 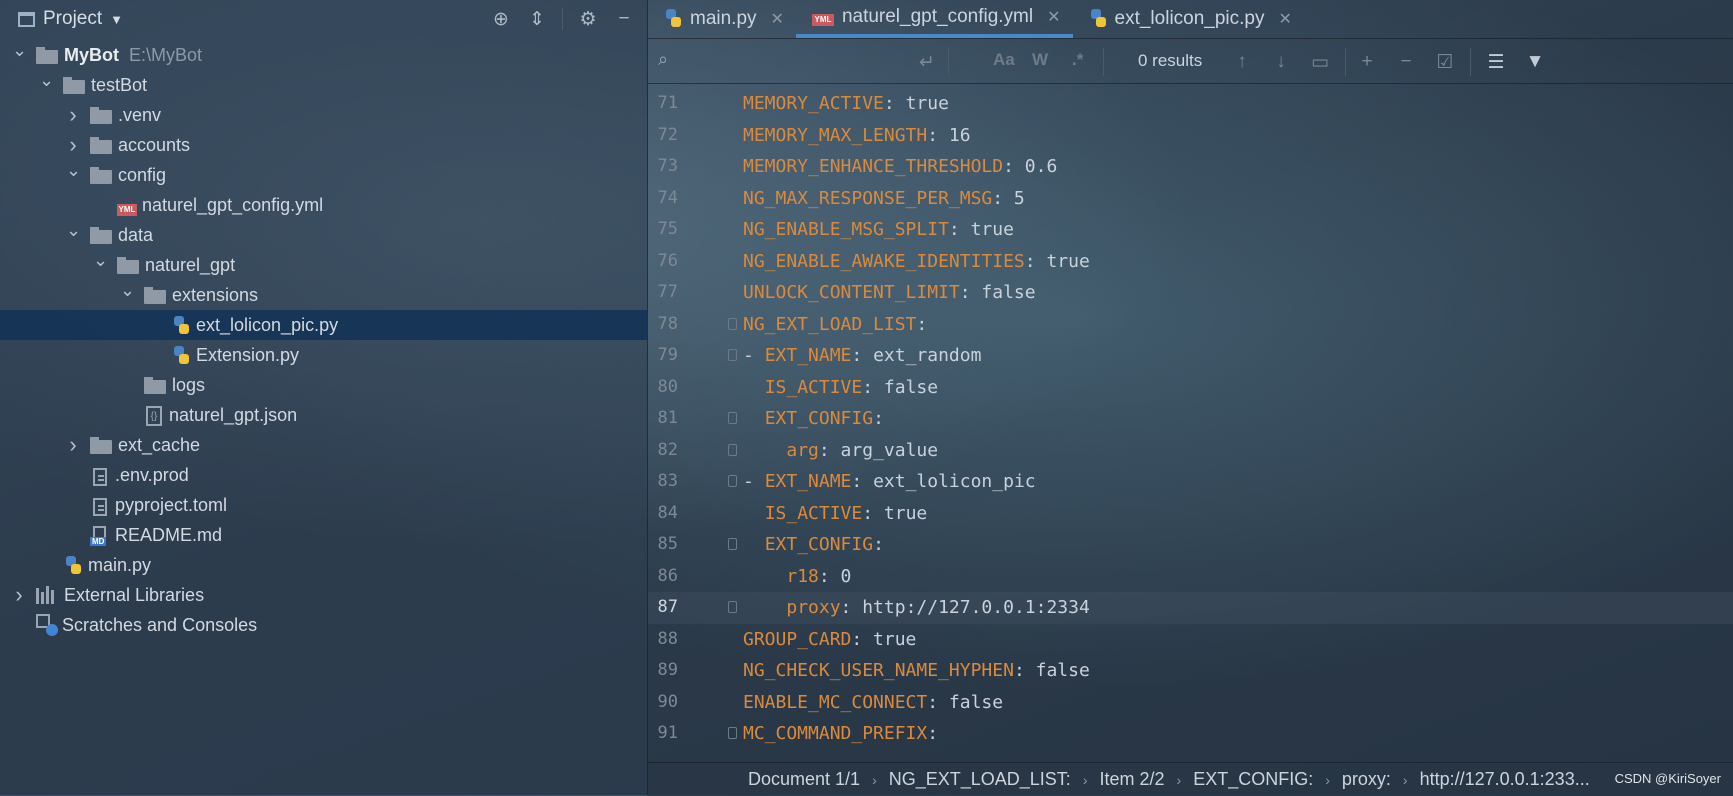 I want to click on gear-icon: ⚙, so click(x=588, y=19).